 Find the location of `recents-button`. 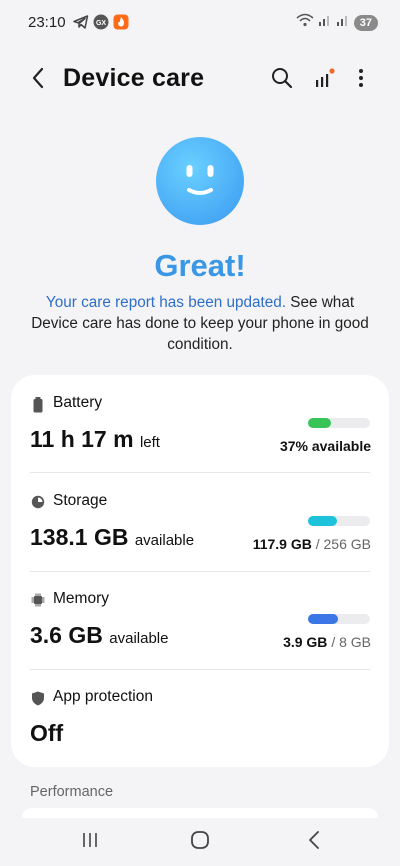

recents-button is located at coordinates (90, 842).